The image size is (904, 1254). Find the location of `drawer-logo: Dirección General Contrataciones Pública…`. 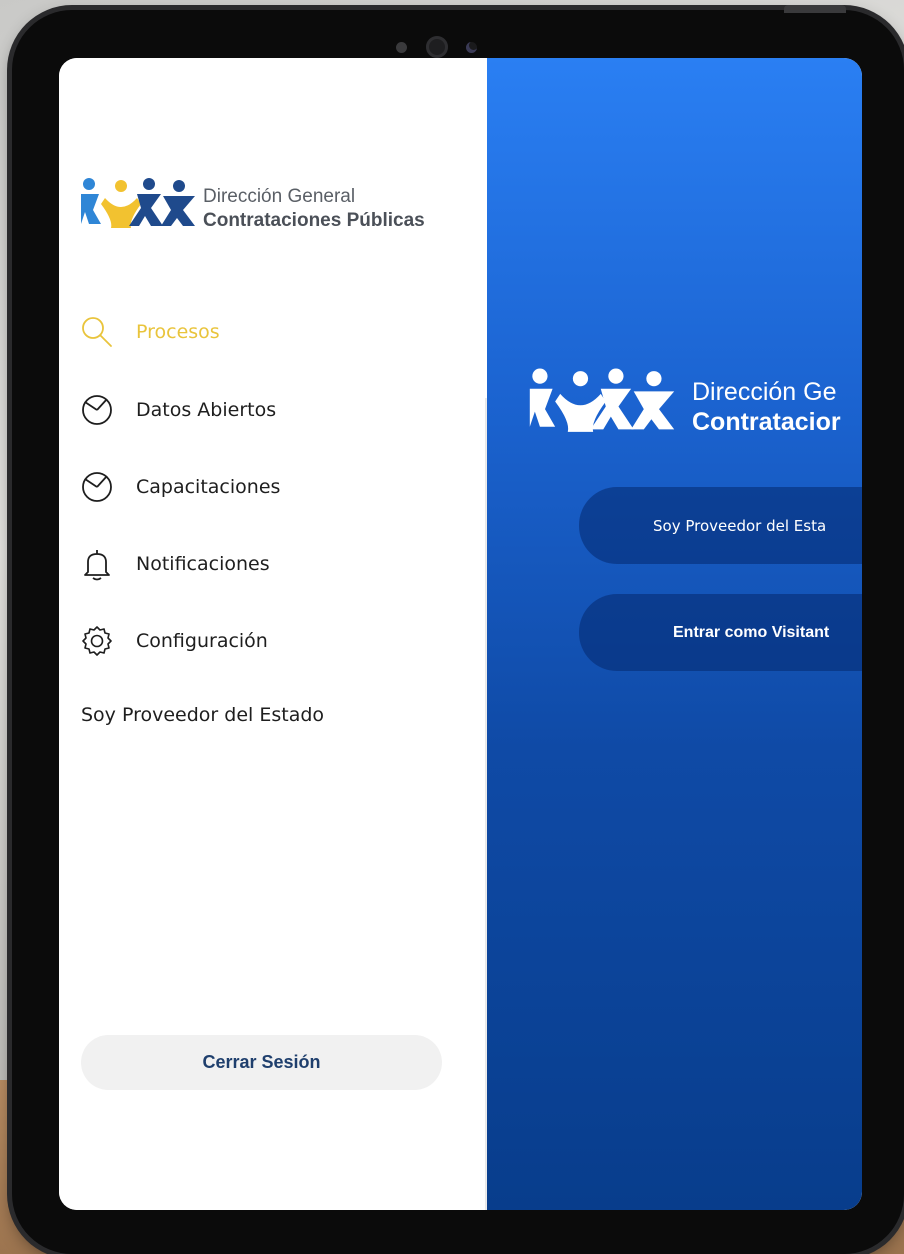

drawer-logo: Dirección General Contrataciones Pública… is located at coordinates (274, 206).